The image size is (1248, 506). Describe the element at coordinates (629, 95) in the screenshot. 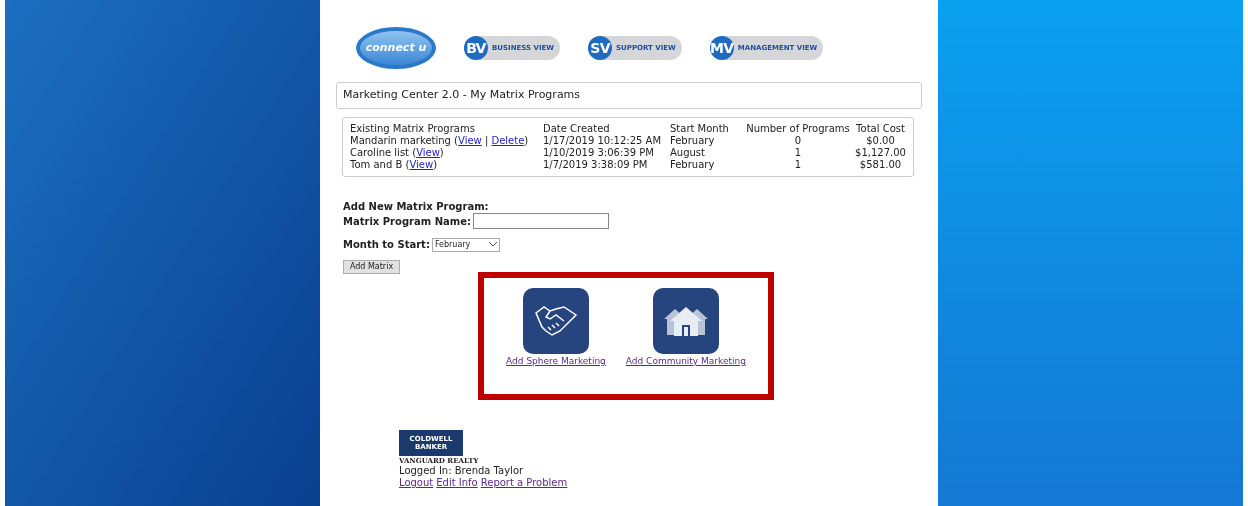

I see `page-title: Marketing Center 2.0 - My Matrix Programs` at that location.